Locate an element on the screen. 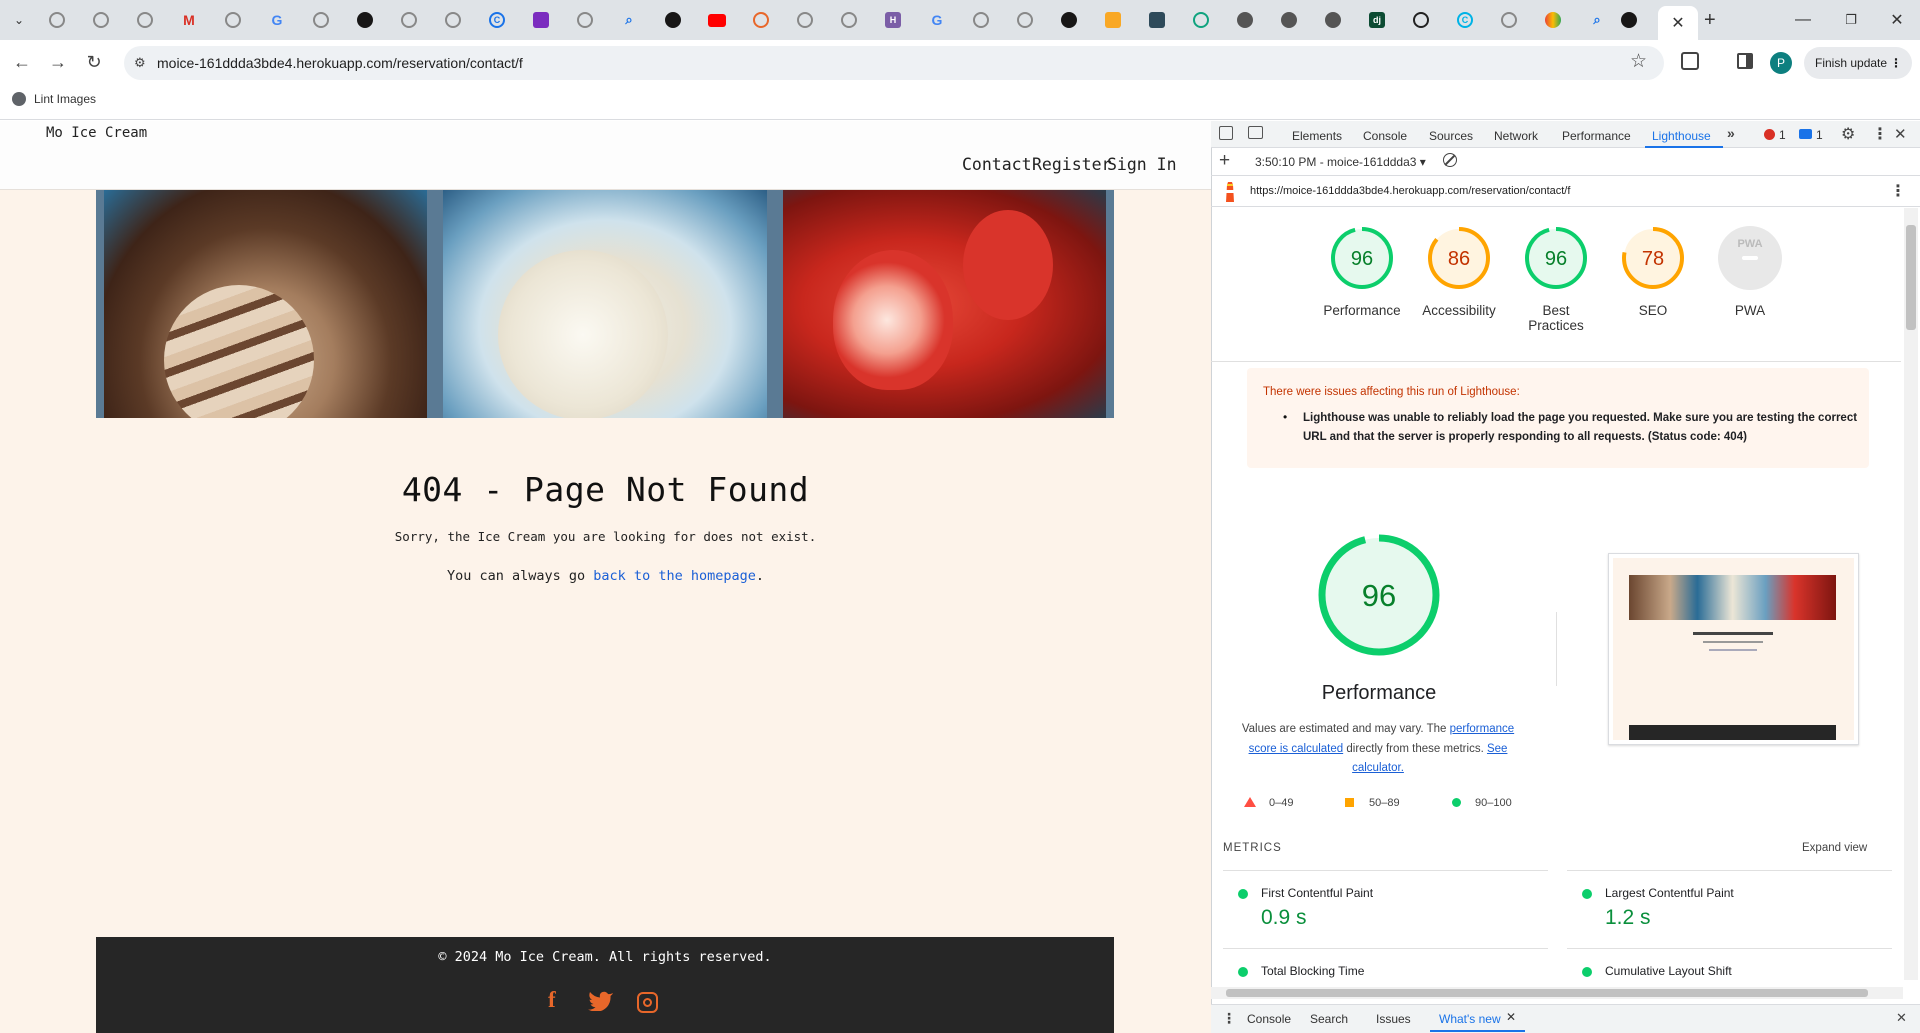  seo-gauge: 78 is located at coordinates (1653, 258).